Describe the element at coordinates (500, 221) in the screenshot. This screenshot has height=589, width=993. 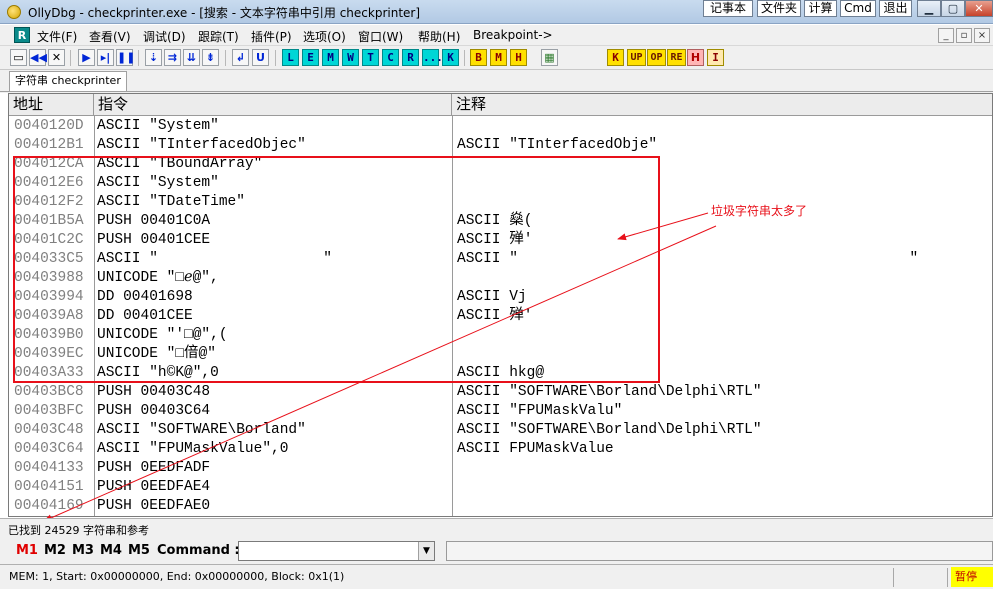
I see `table-row: 00401B5A PUSH 00401C0A ASCII 燊(` at that location.